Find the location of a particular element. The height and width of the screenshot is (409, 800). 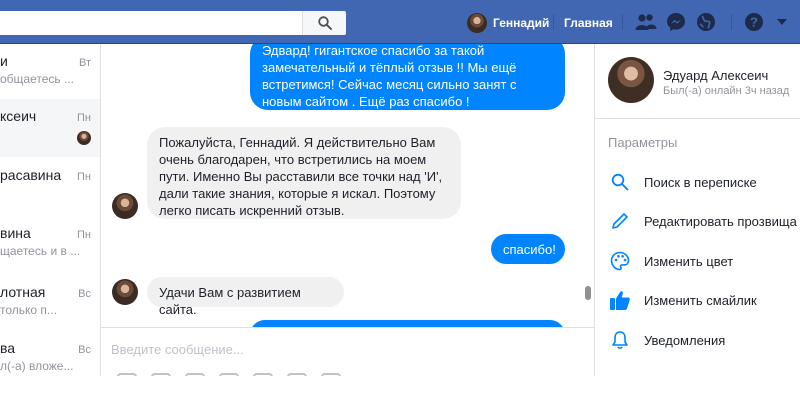

conversation-name: вина is located at coordinates (15, 233).